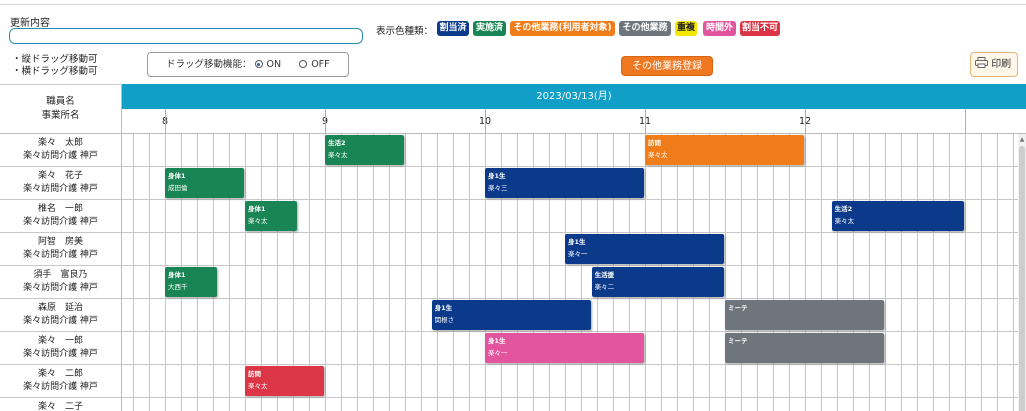  I want to click on schedule-block: 身体1 成田倫, so click(204, 183).